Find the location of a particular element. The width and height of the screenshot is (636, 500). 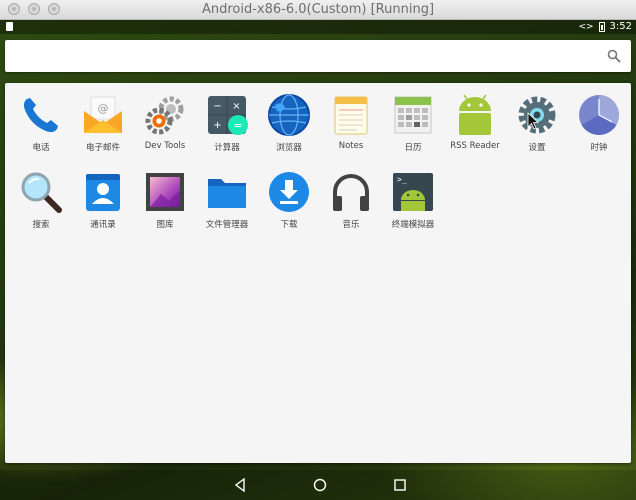

app-calculator: − × + = 计算器 is located at coordinates (227, 123).